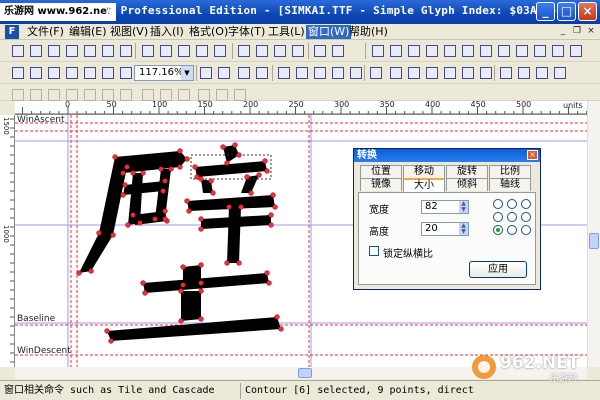 The image size is (600, 400). Describe the element at coordinates (320, 73) in the screenshot. I see `rectangle-icon` at that location.